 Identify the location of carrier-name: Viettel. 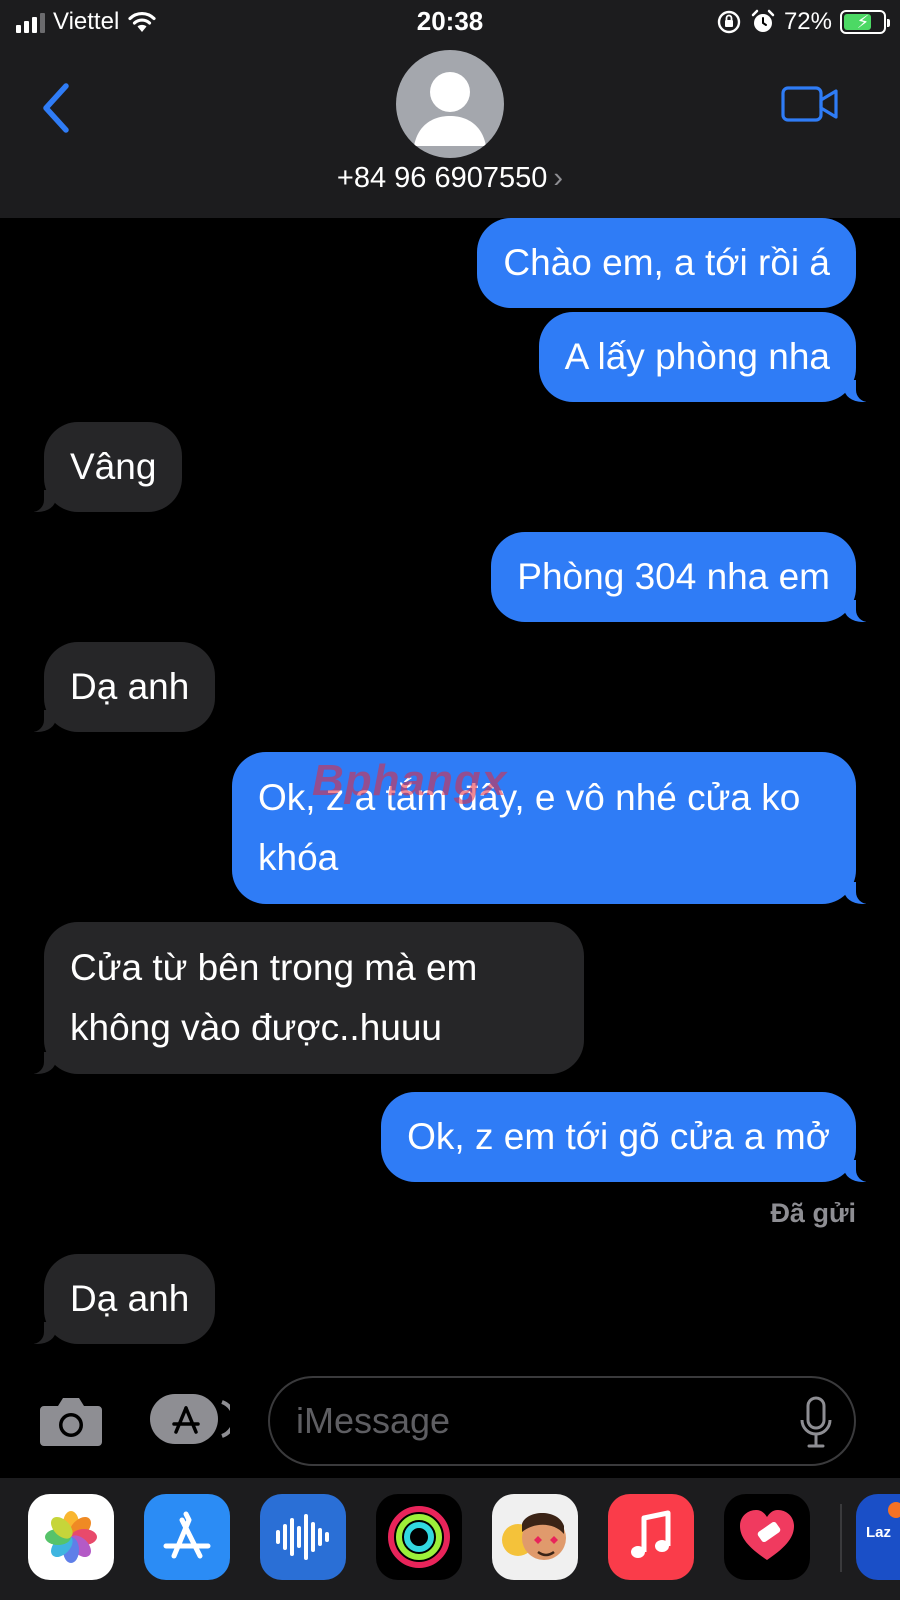
(86, 21).